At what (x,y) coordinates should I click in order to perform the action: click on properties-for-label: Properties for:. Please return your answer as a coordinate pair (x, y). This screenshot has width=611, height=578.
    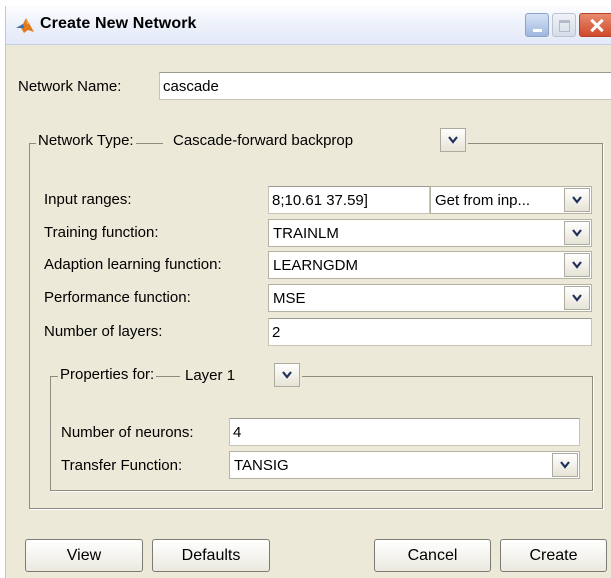
    Looking at the image, I should click on (107, 374).